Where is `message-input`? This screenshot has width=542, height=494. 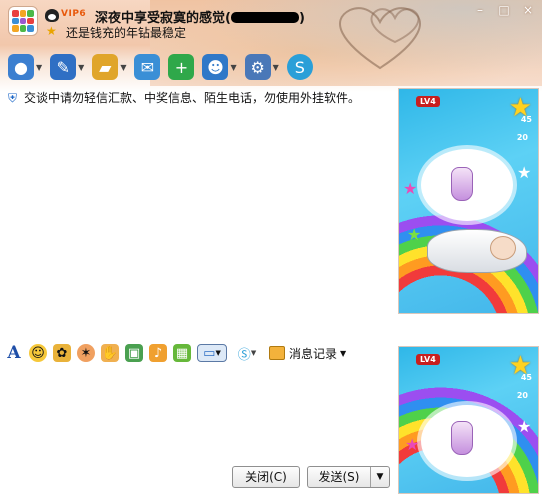
message-input is located at coordinates (197, 415).